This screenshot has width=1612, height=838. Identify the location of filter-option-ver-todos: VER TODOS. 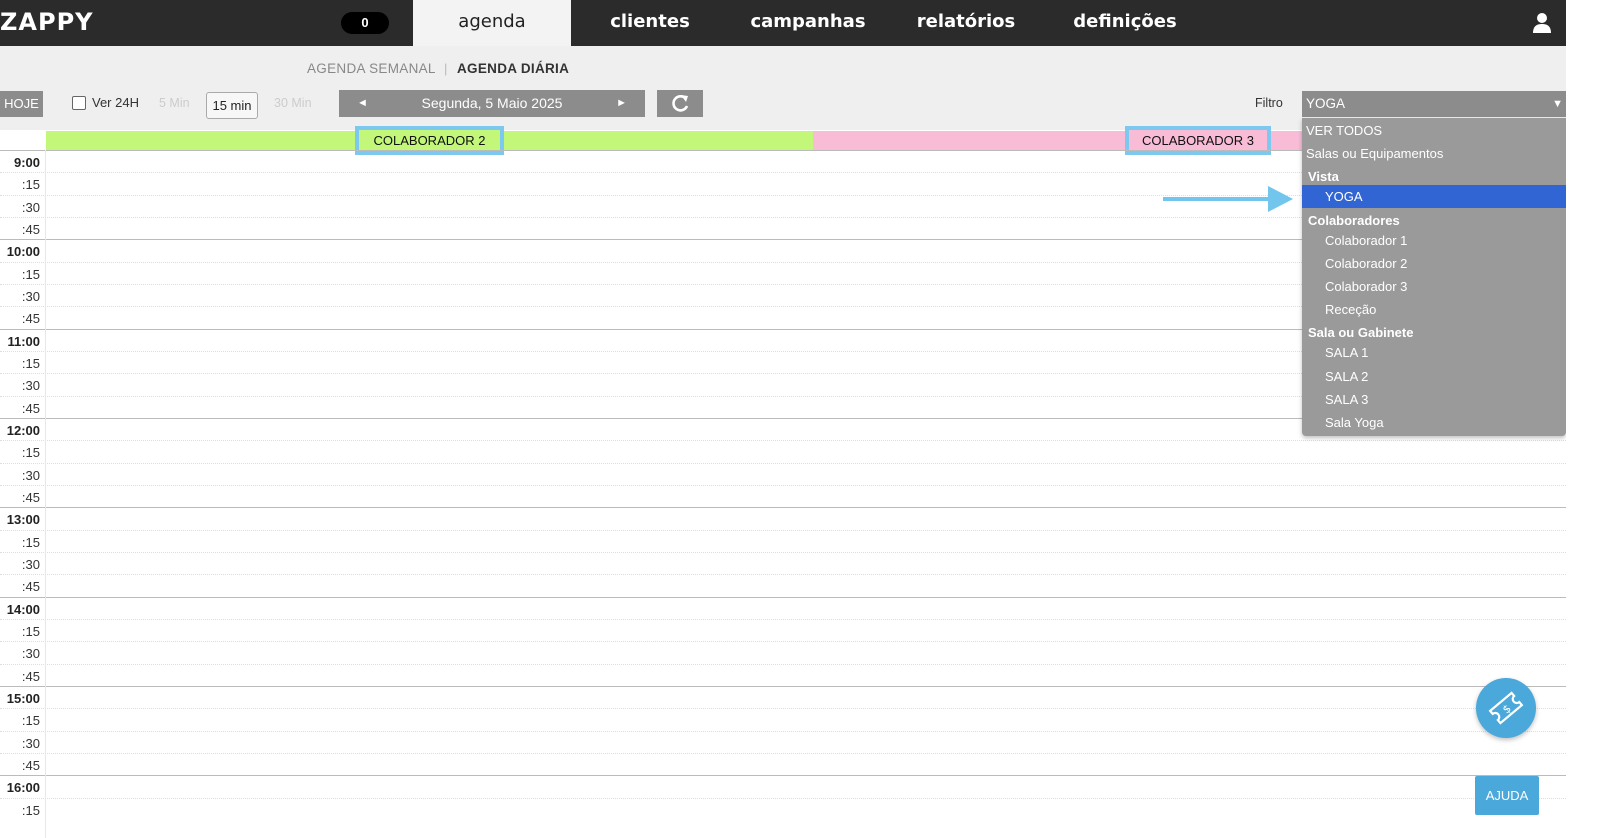
(1434, 130).